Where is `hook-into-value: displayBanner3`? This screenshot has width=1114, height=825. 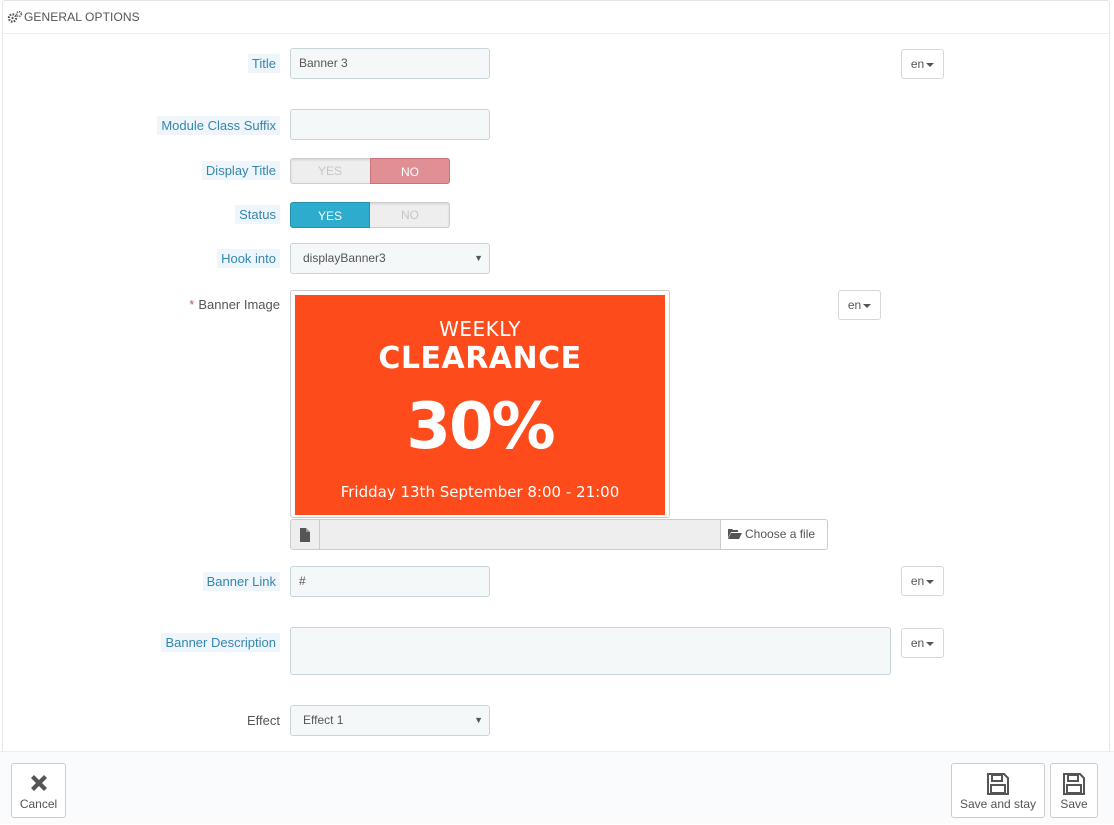 hook-into-value: displayBanner3 is located at coordinates (344, 258).